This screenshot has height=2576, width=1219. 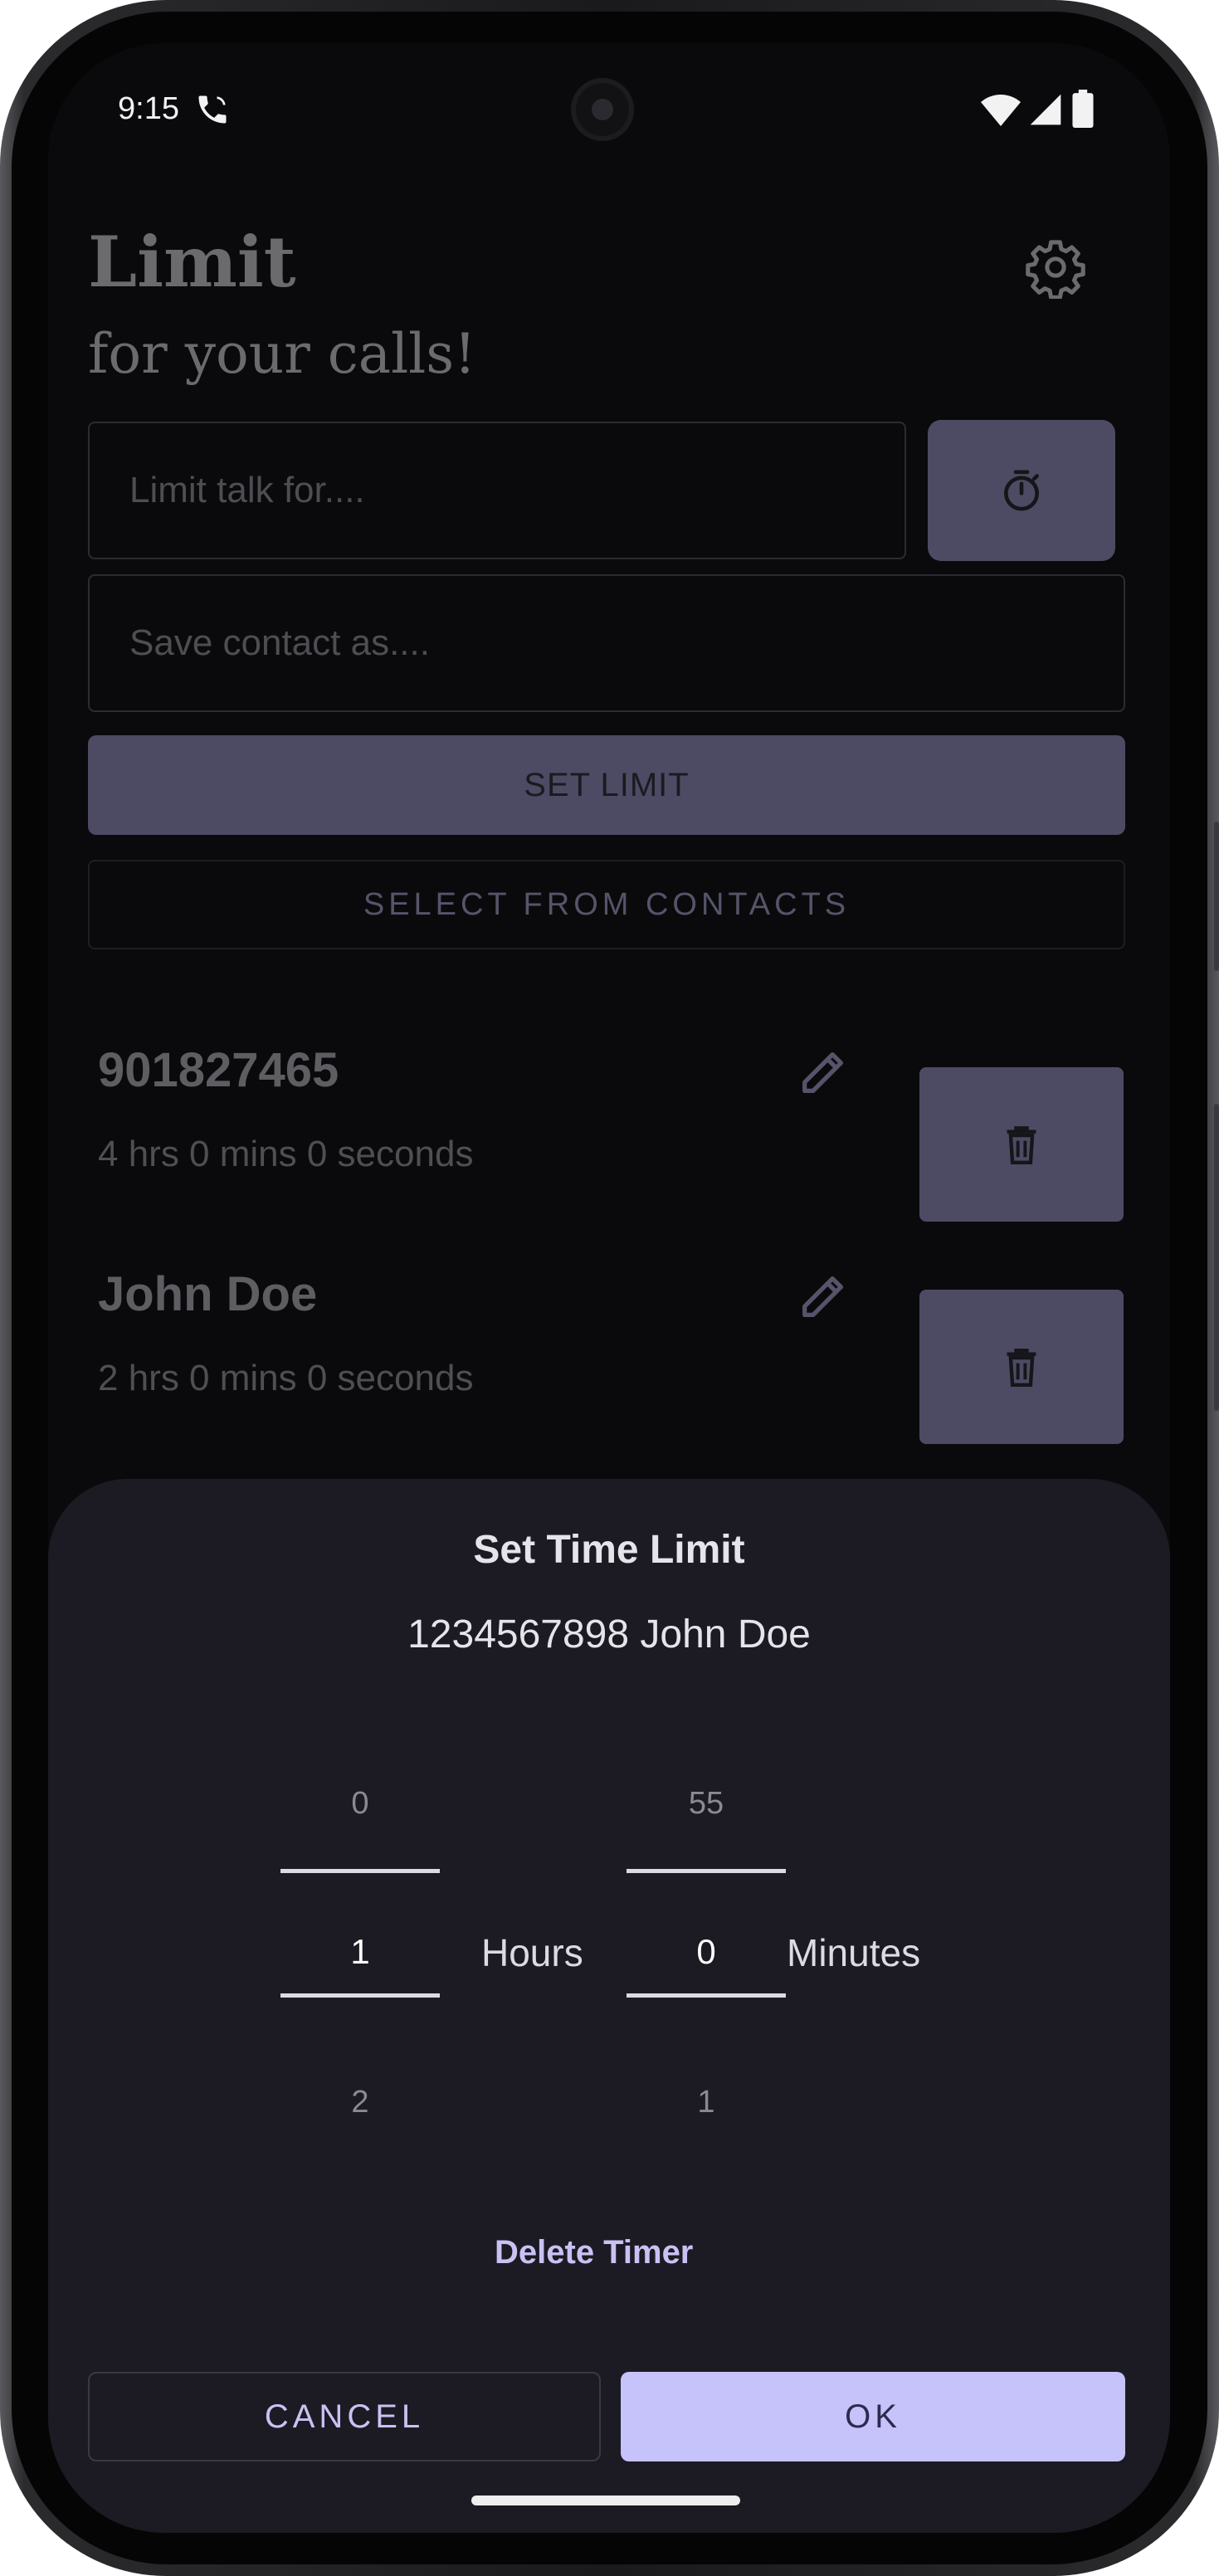 What do you see at coordinates (606, 2501) in the screenshot?
I see `home-indicator` at bounding box center [606, 2501].